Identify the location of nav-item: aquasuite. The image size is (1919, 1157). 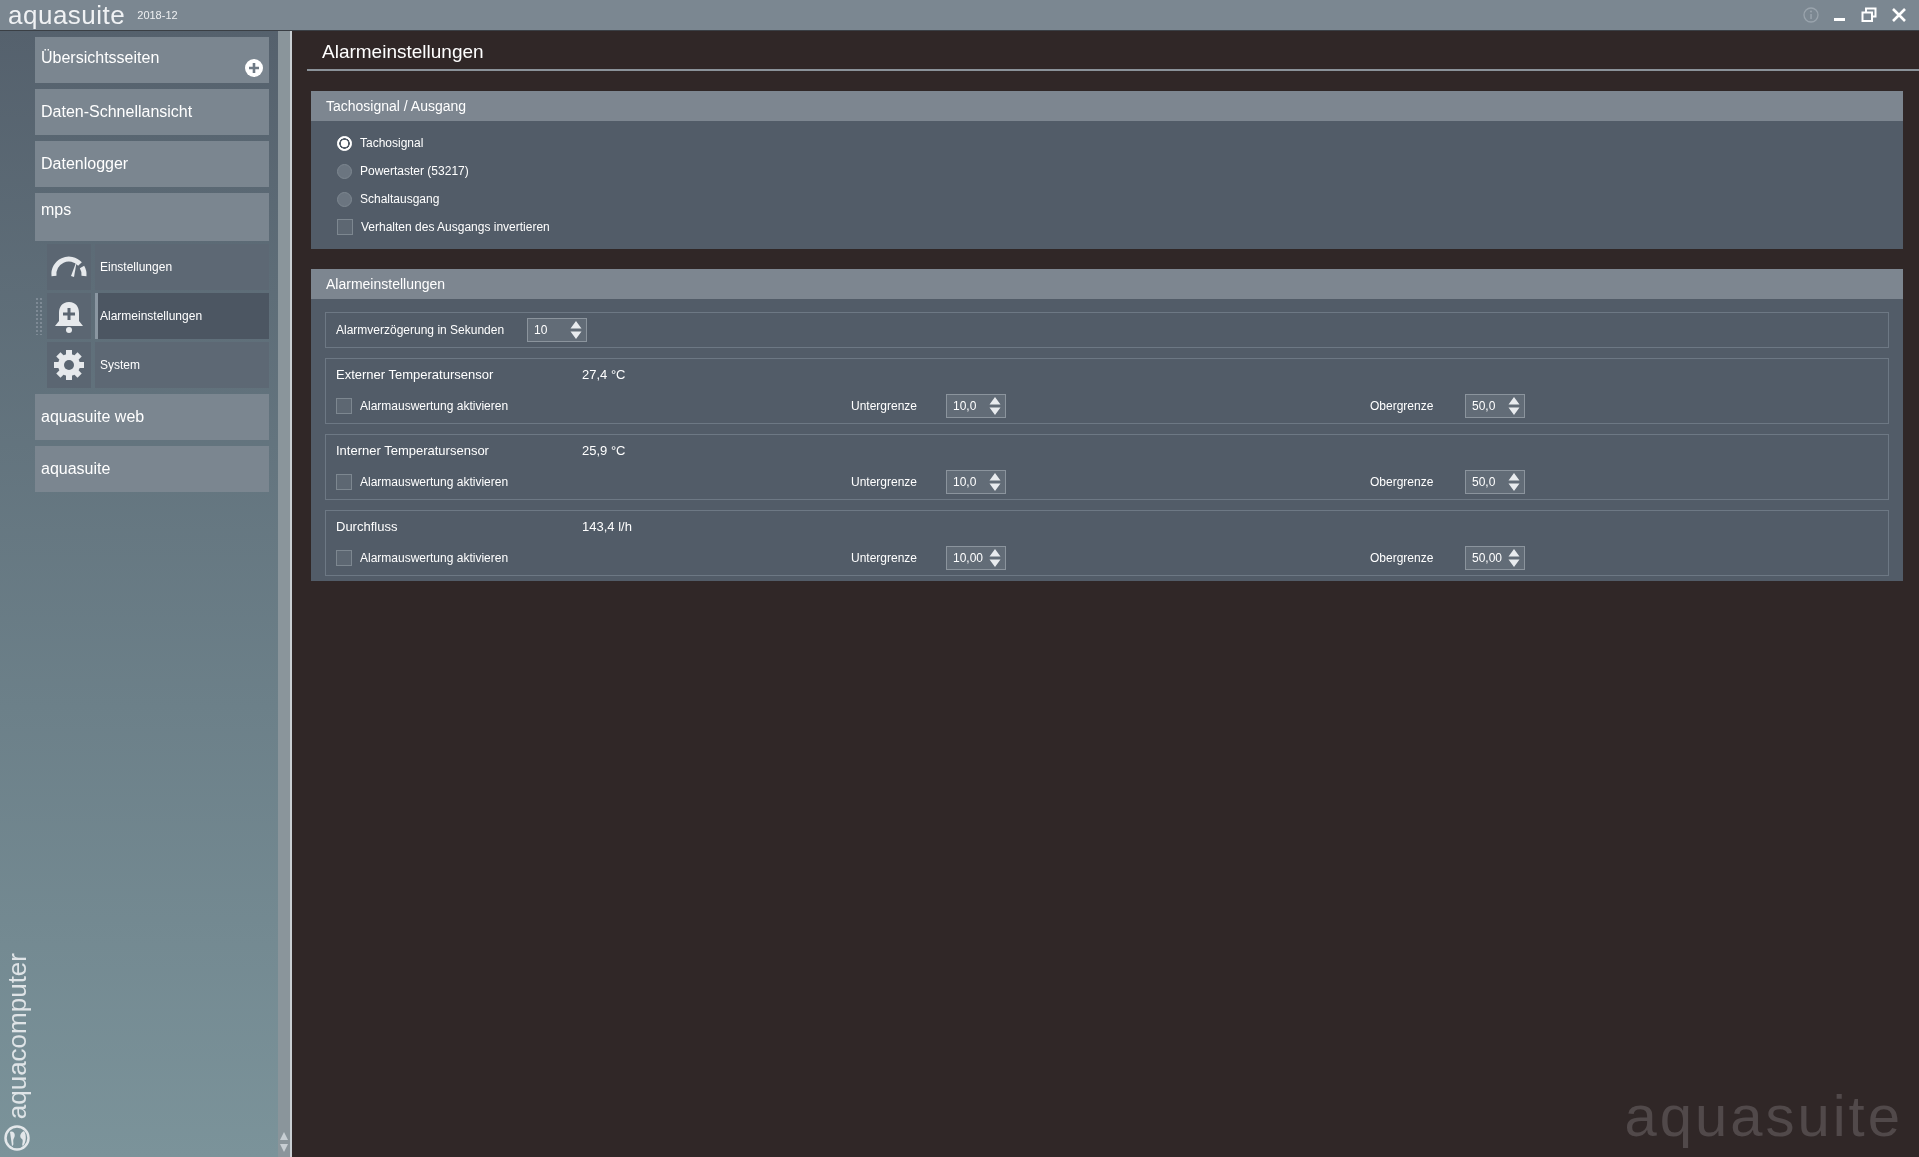
(152, 469).